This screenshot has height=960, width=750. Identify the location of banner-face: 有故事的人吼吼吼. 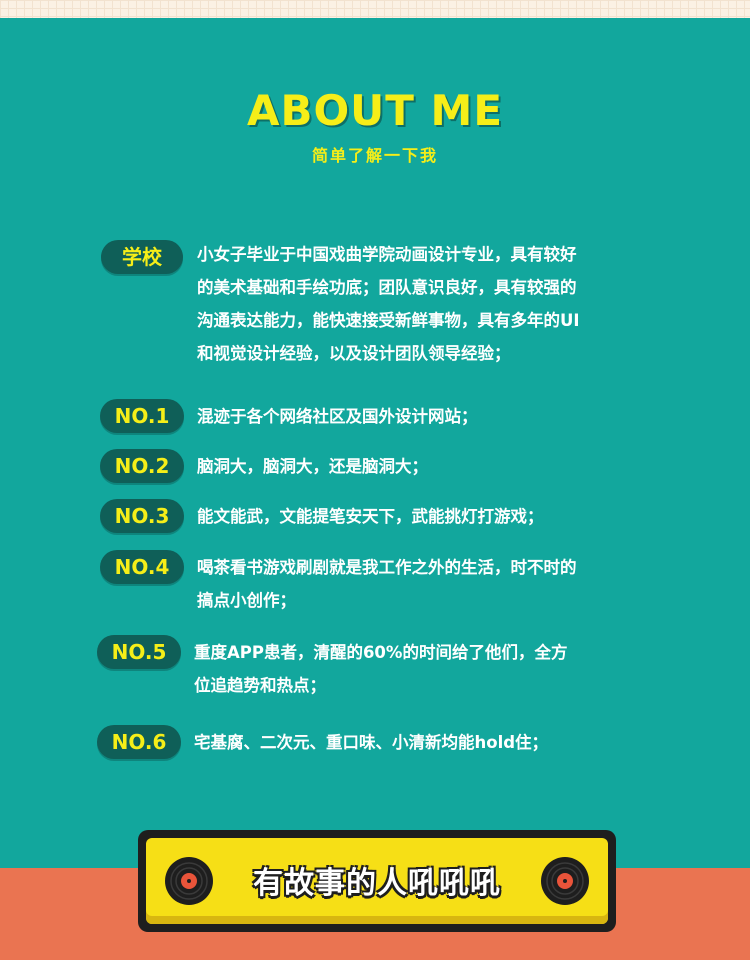
(377, 881).